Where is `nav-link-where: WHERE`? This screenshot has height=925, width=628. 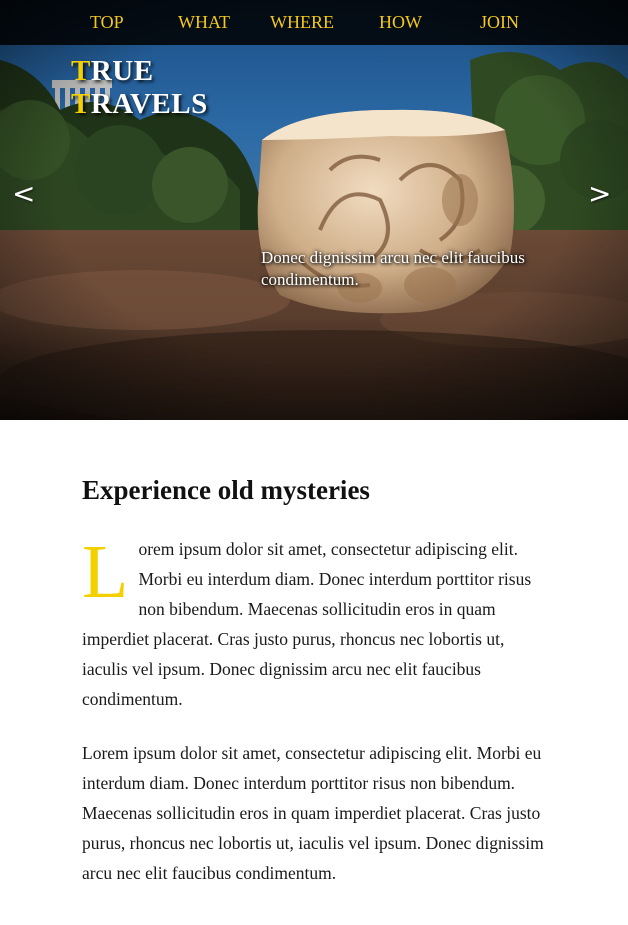 nav-link-where: WHERE is located at coordinates (302, 22).